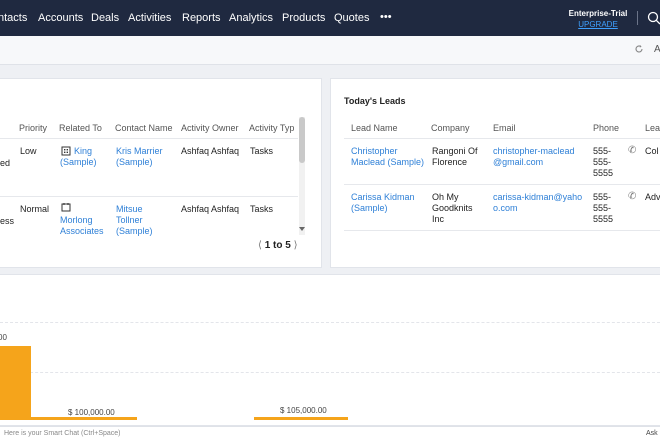 The image size is (660, 440). What do you see at coordinates (450, 128) in the screenshot?
I see `col-company: Company` at bounding box center [450, 128].